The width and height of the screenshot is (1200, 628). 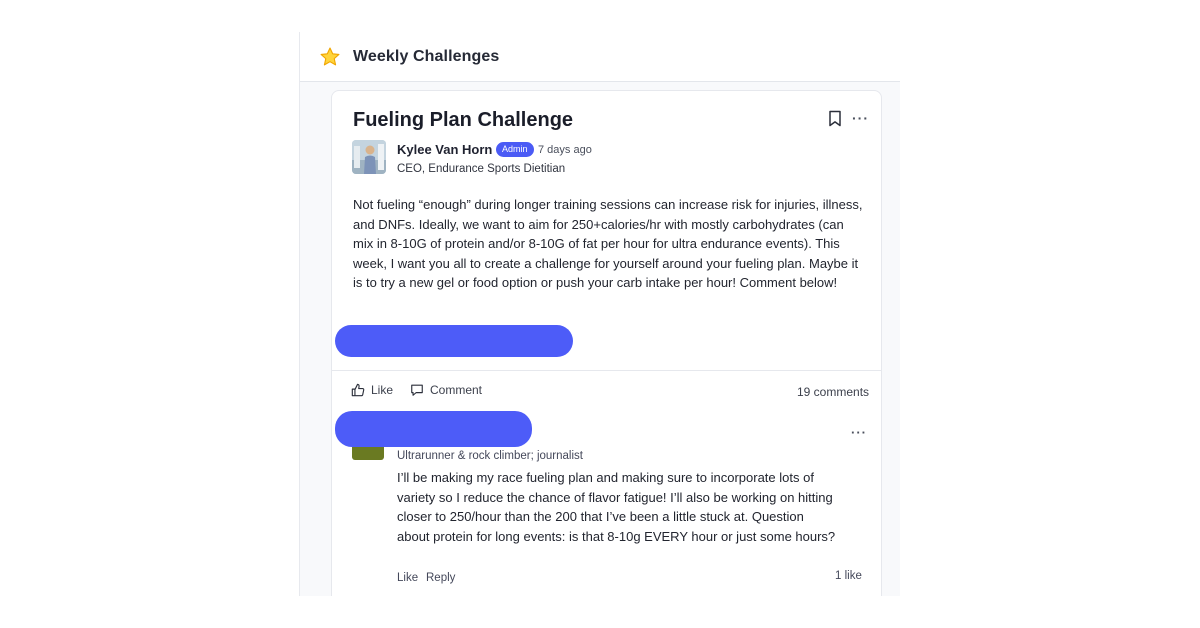 What do you see at coordinates (600, 57) in the screenshot?
I see `panel-header: Weekly Challenges` at bounding box center [600, 57].